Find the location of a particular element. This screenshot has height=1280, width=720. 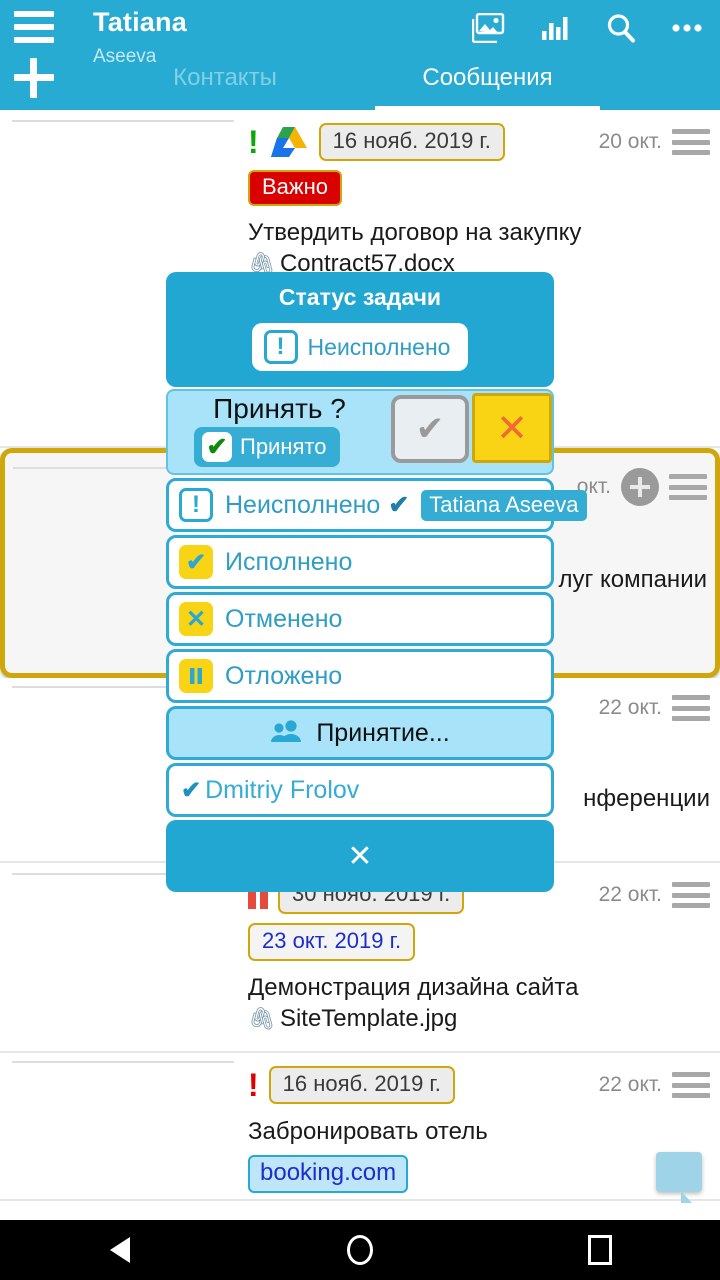

paperclip-icon: 🖇 is located at coordinates (262, 1018).